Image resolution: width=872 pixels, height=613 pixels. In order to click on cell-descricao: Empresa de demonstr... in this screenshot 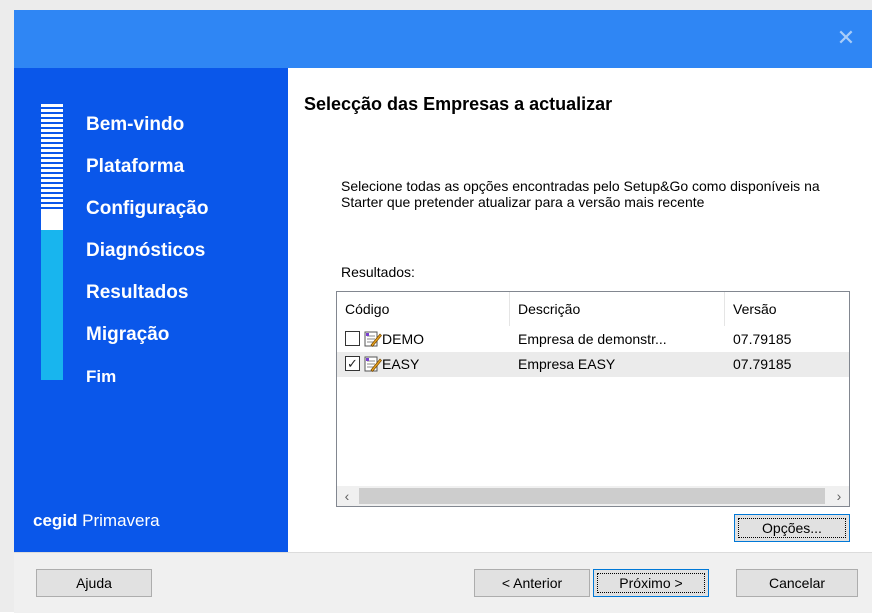, I will do `click(592, 339)`.